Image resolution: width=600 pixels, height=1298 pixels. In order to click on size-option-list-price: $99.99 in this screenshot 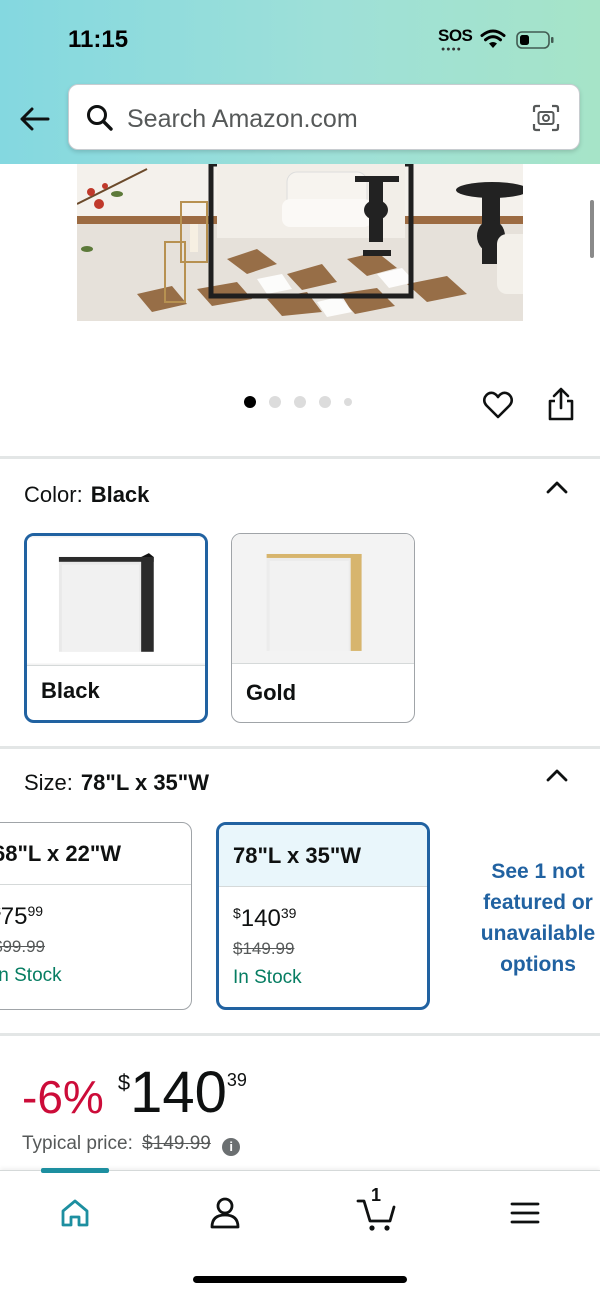, I will do `click(22, 946)`.